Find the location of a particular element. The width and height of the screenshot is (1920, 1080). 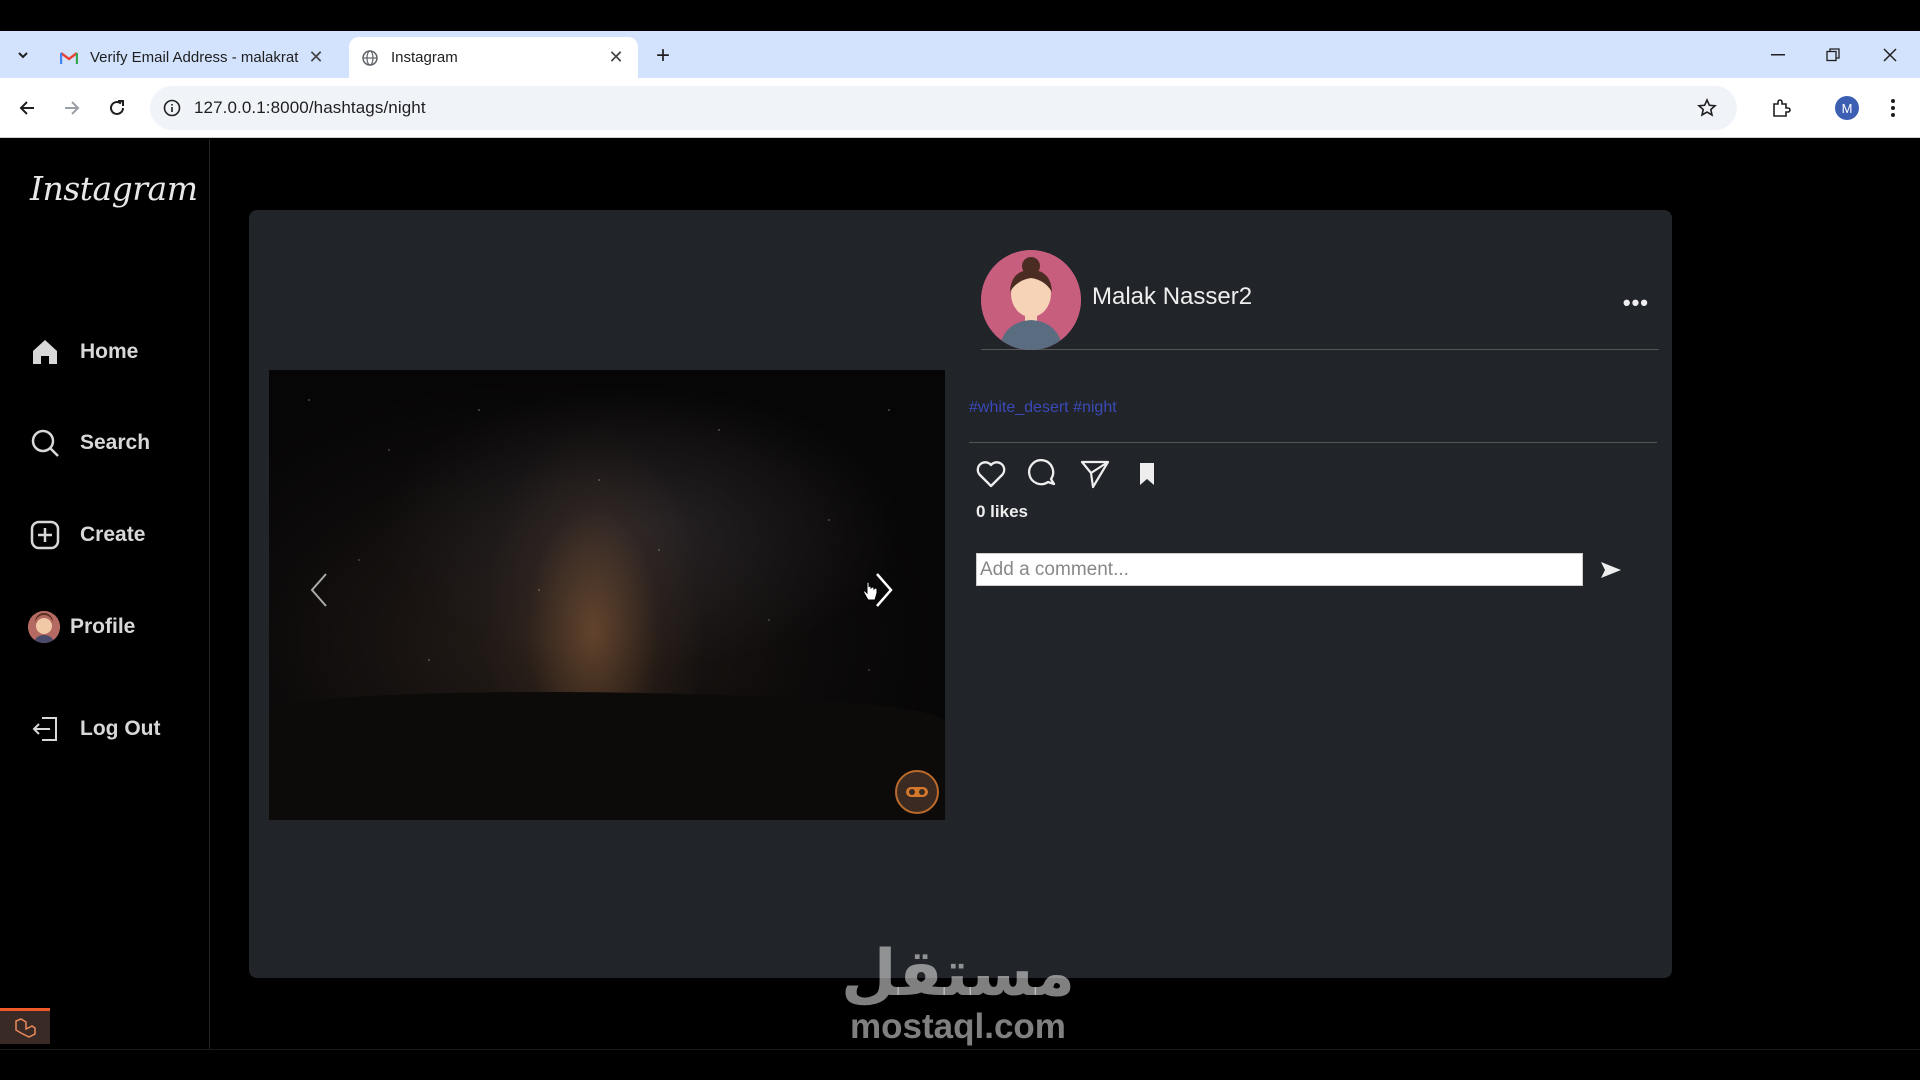

horizon is located at coordinates (607, 756).